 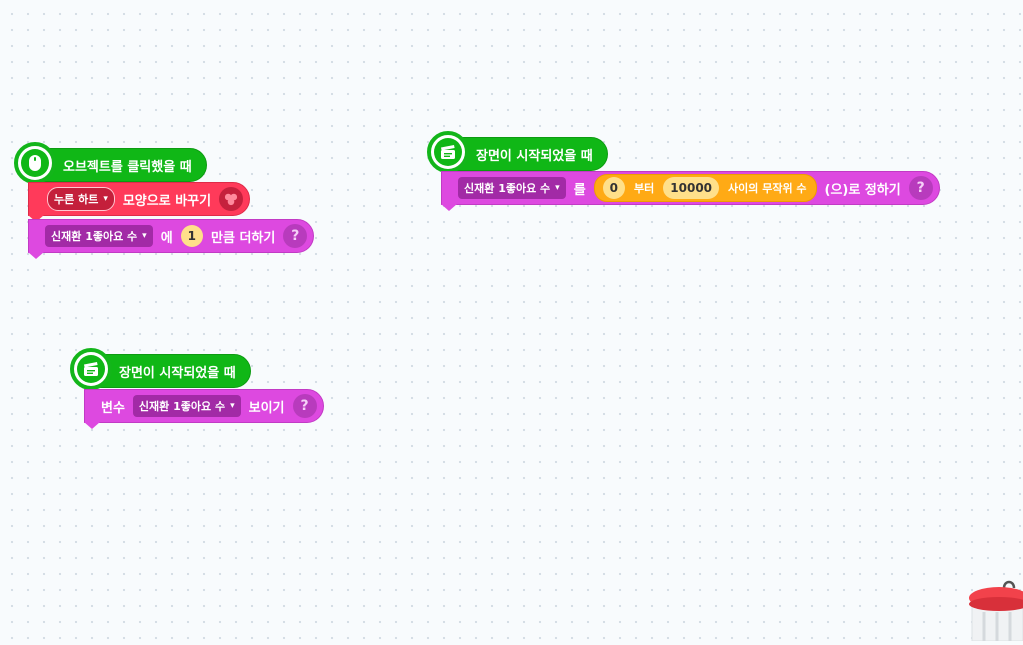 I want to click on show-variable-block: 변수 신재환 1좋아요 수 ▾ 보이기 ?, so click(x=204, y=409).